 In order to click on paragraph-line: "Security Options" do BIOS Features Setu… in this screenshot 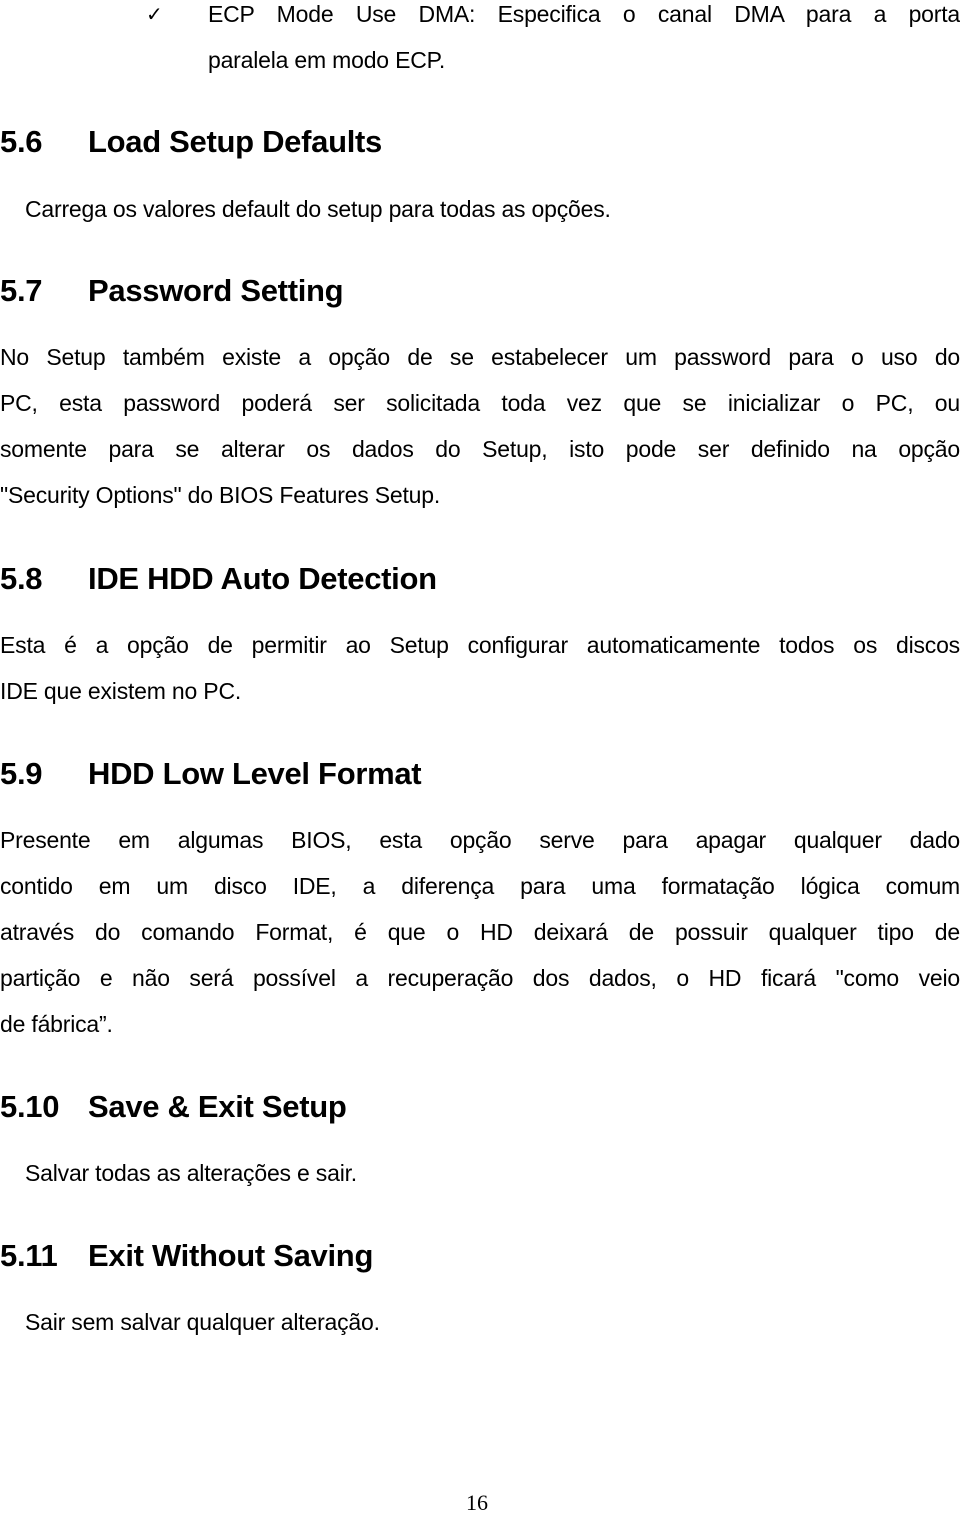, I will do `click(220, 495)`.